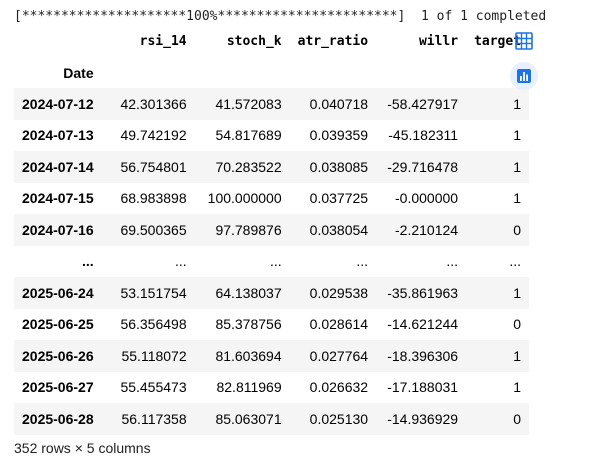  I want to click on cell-stoch-k: 41.572083, so click(248, 103).